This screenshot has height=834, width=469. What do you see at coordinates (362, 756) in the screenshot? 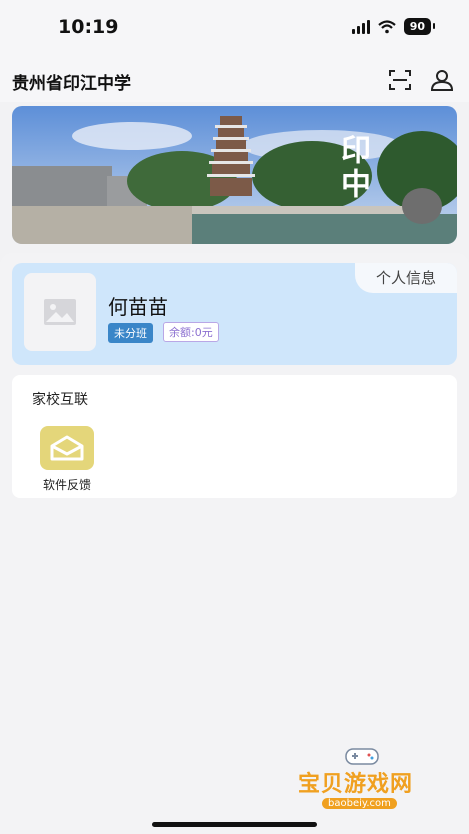
I see `gamepad-icon` at bounding box center [362, 756].